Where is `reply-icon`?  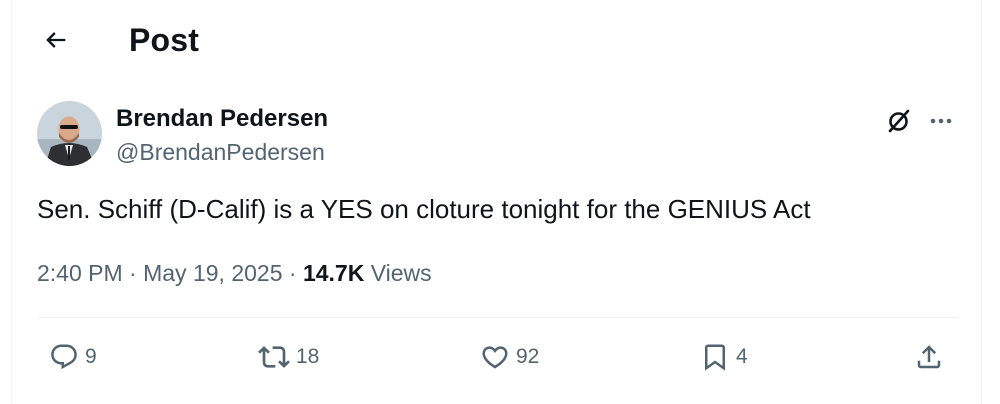 reply-icon is located at coordinates (64, 357).